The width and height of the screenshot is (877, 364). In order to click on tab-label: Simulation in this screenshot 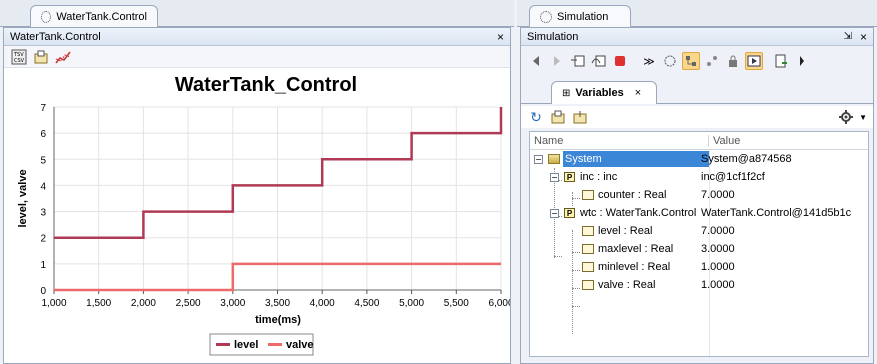, I will do `click(583, 16)`.